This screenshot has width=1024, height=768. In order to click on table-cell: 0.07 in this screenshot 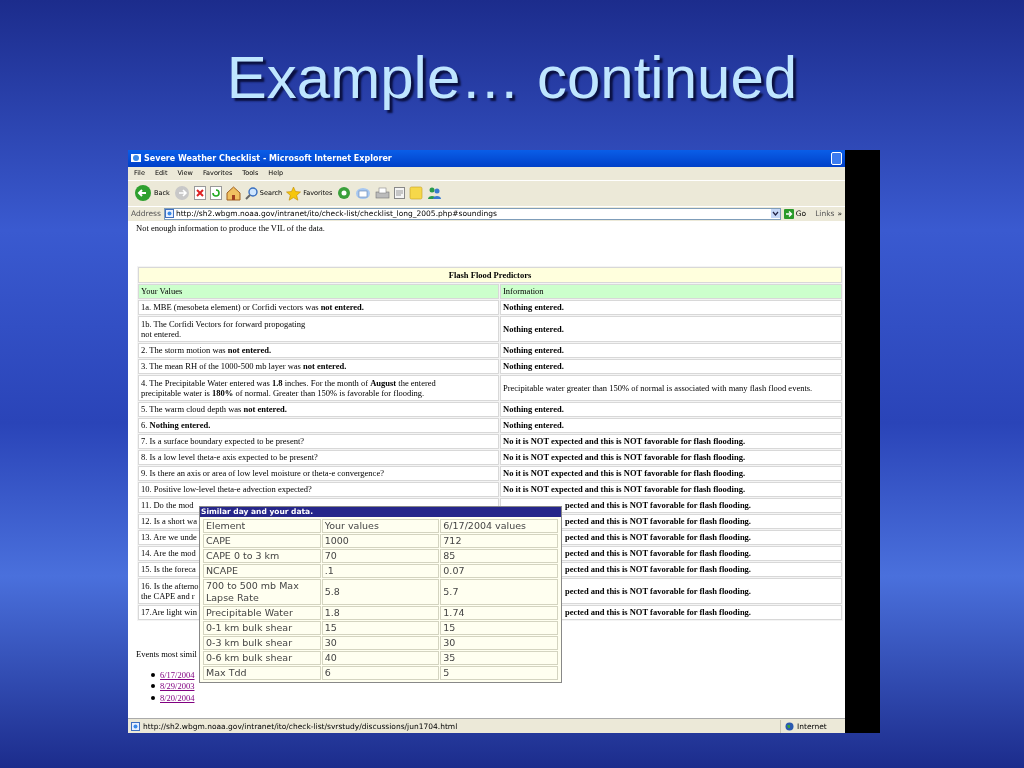, I will do `click(499, 570)`.